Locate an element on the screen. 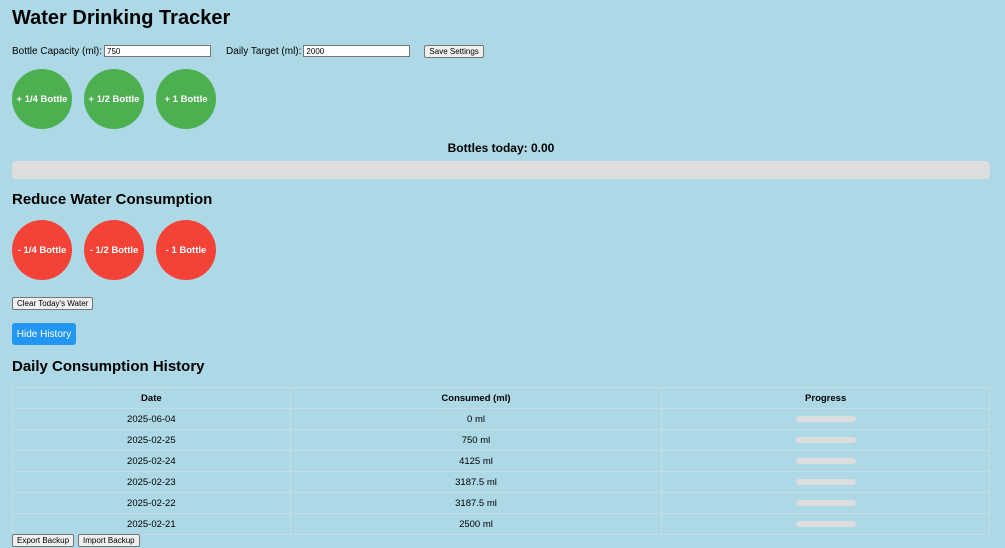 This screenshot has width=1005, height=548. history-heading: Daily Consumption History is located at coordinates (108, 366).